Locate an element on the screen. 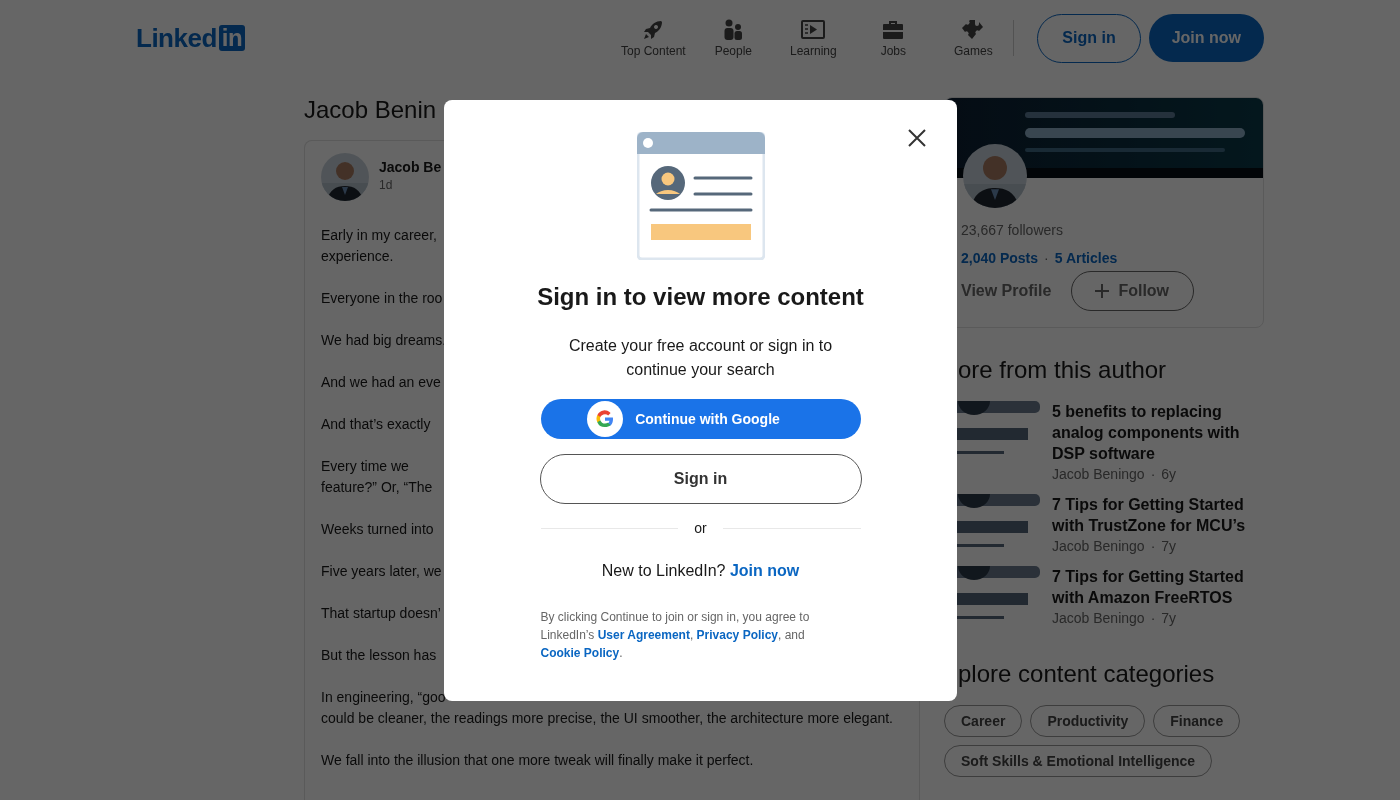  section-heading: ore from this author is located at coordinates (1062, 370).